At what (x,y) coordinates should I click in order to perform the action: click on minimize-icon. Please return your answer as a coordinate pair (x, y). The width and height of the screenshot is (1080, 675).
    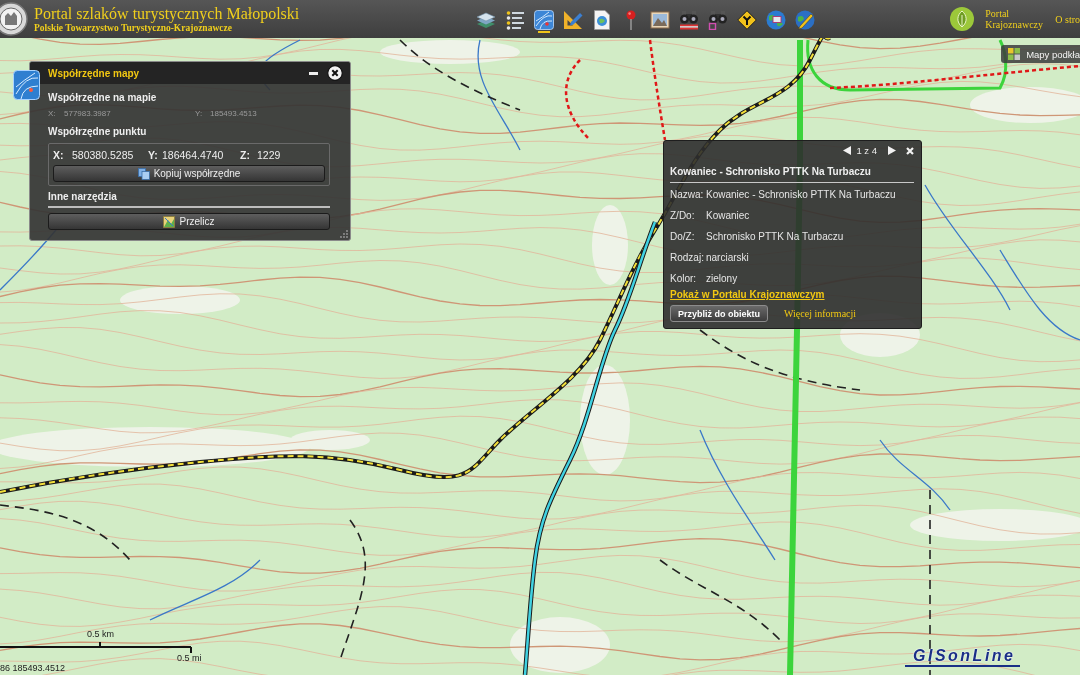
    Looking at the image, I should click on (313, 73).